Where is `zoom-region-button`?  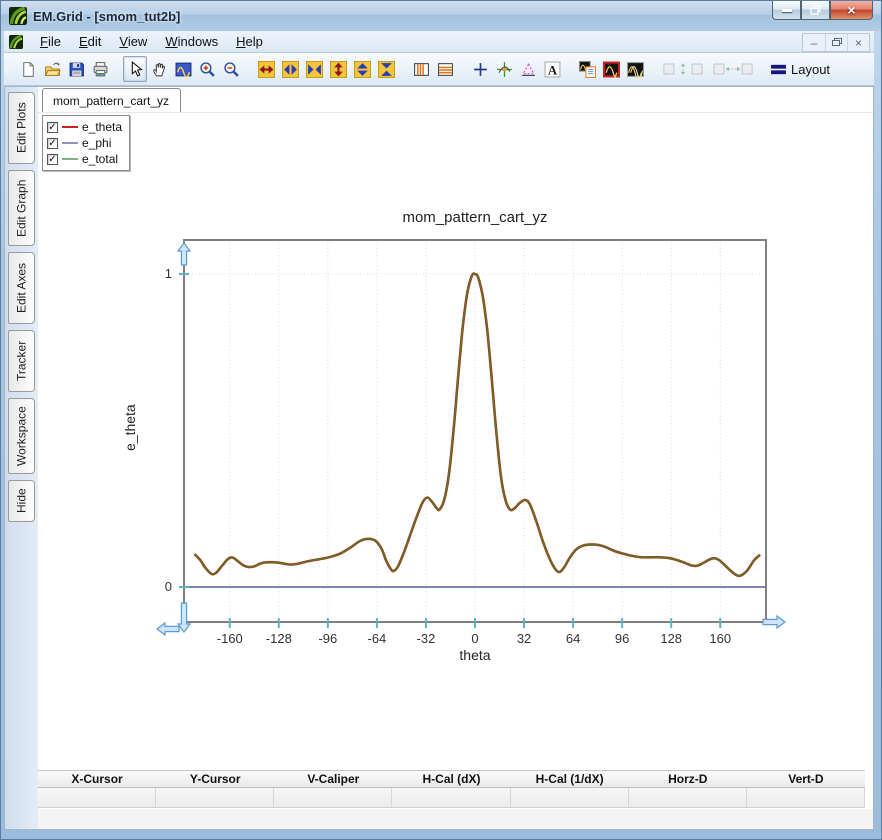
zoom-region-button is located at coordinates (183, 69).